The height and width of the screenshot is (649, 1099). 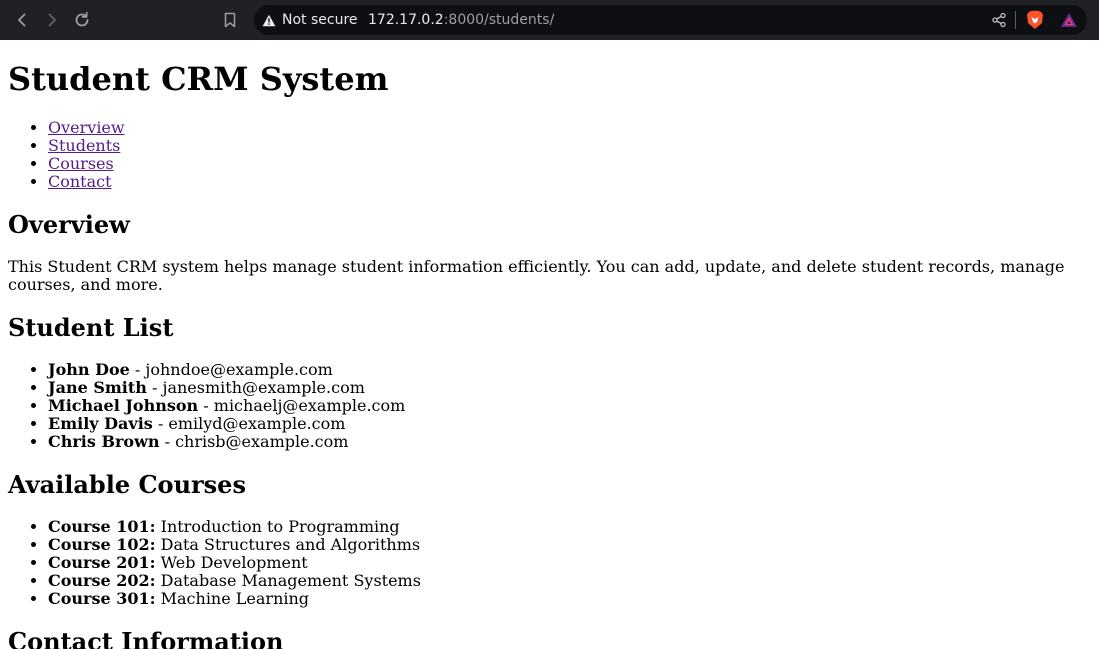 What do you see at coordinates (146, 638) in the screenshot?
I see `contact-heading: Contact Information` at bounding box center [146, 638].